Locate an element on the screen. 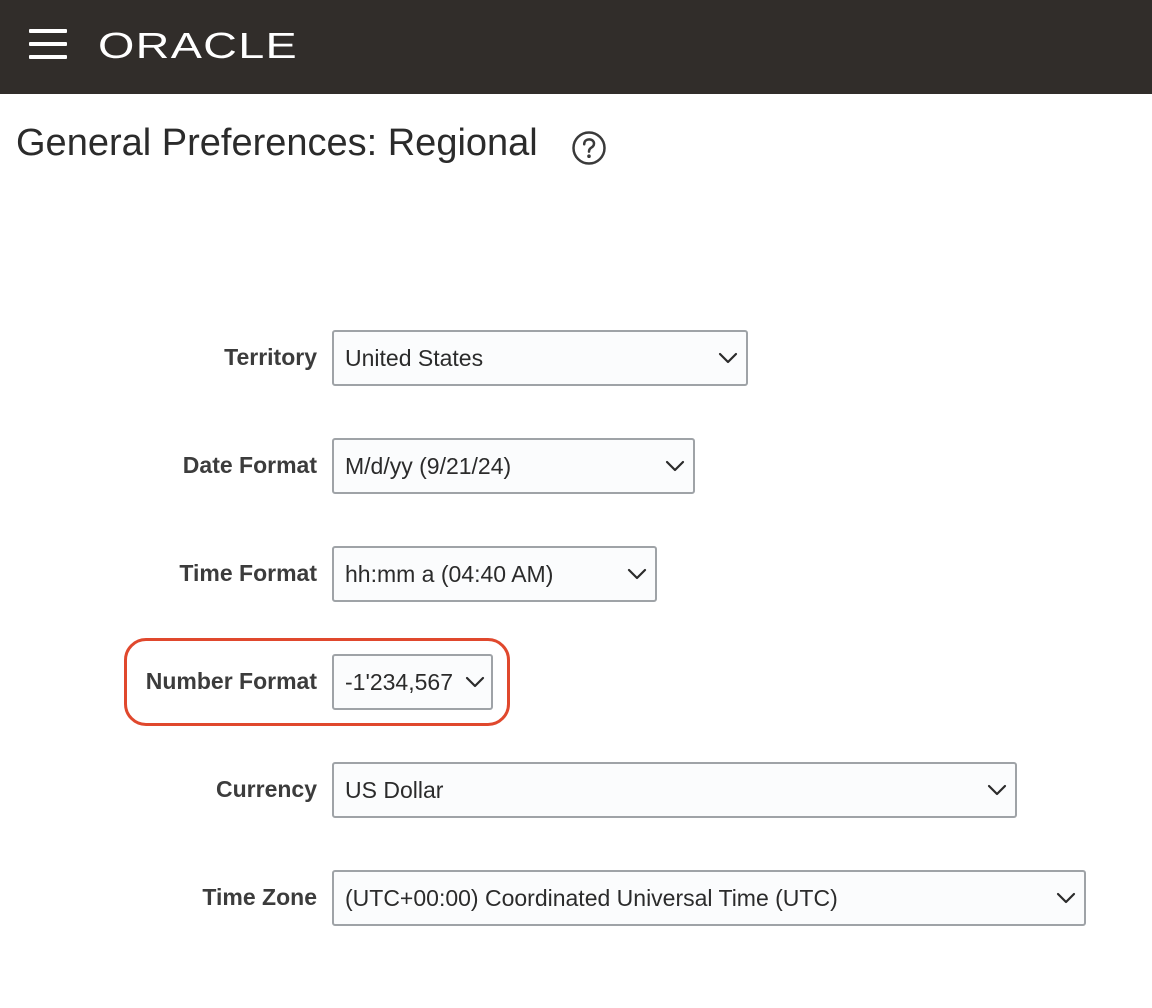  hamburger-menu-icon is located at coordinates (48, 44).